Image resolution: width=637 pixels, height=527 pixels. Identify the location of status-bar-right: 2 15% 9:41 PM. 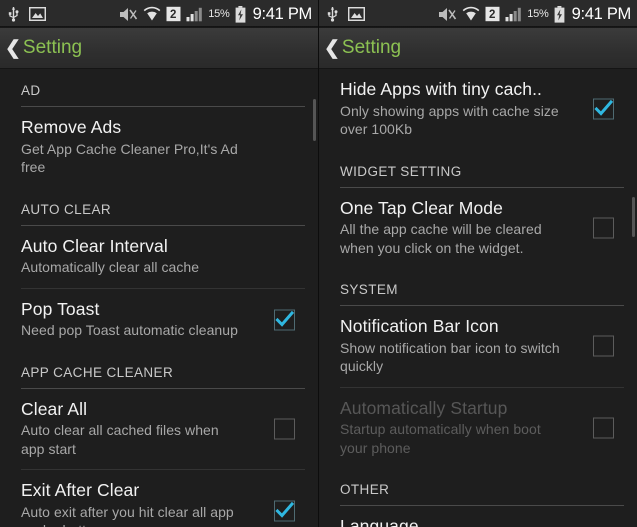
(478, 14).